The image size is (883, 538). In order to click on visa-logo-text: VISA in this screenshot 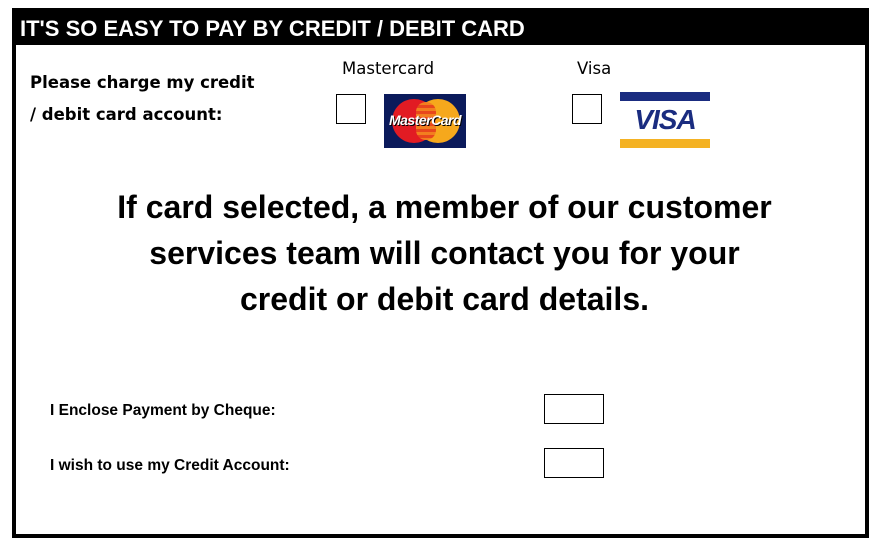, I will do `click(665, 119)`.